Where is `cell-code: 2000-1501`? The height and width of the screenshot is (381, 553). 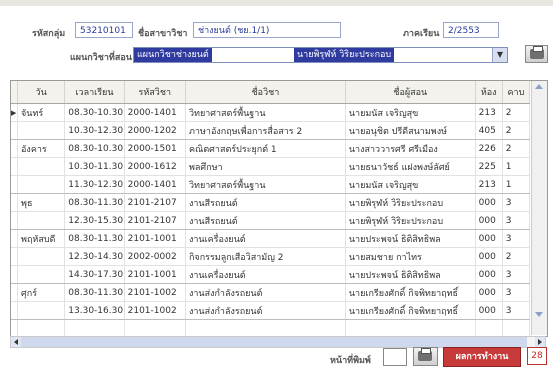
cell-code: 2000-1501 is located at coordinates (155, 148).